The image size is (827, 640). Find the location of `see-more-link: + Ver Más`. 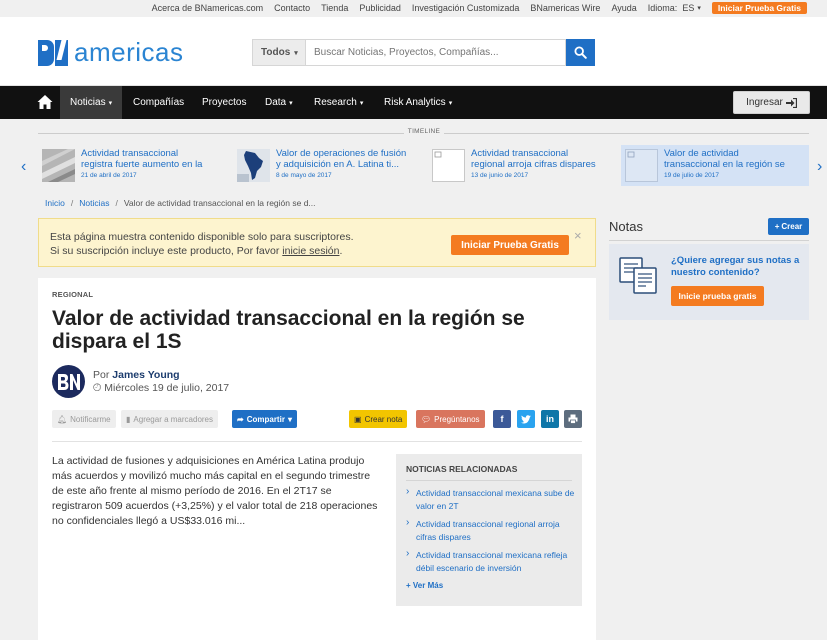

see-more-link: + Ver Más is located at coordinates (424, 585).